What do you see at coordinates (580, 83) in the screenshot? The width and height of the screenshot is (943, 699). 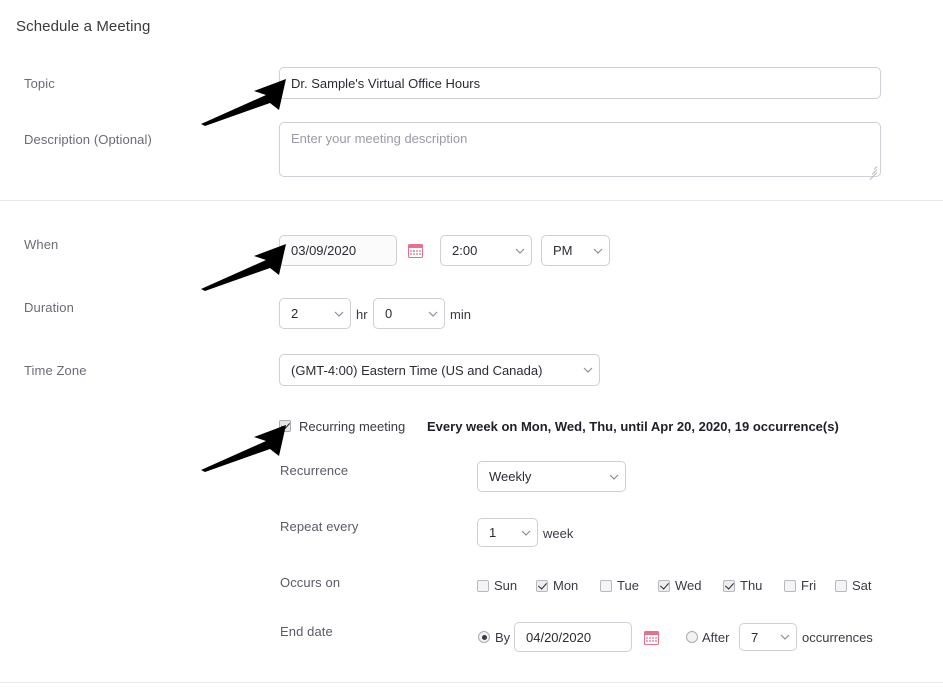 I see `topic-input` at bounding box center [580, 83].